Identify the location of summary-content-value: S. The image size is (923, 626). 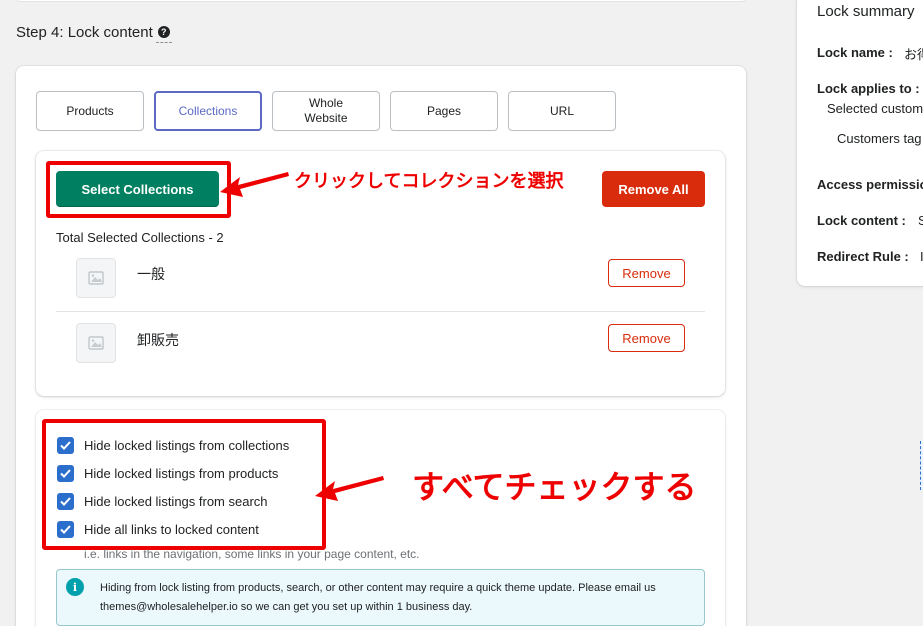
(920, 220).